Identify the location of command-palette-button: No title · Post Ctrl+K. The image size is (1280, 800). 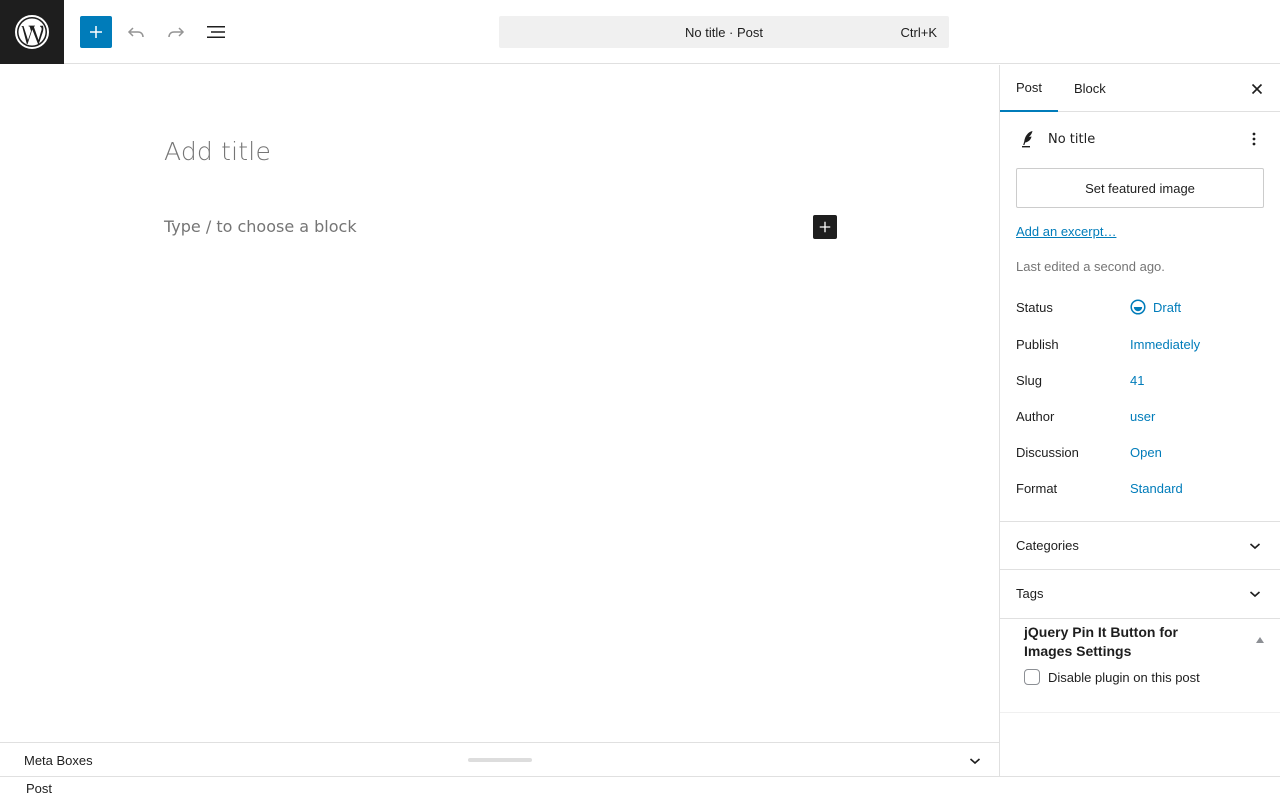
(724, 32).